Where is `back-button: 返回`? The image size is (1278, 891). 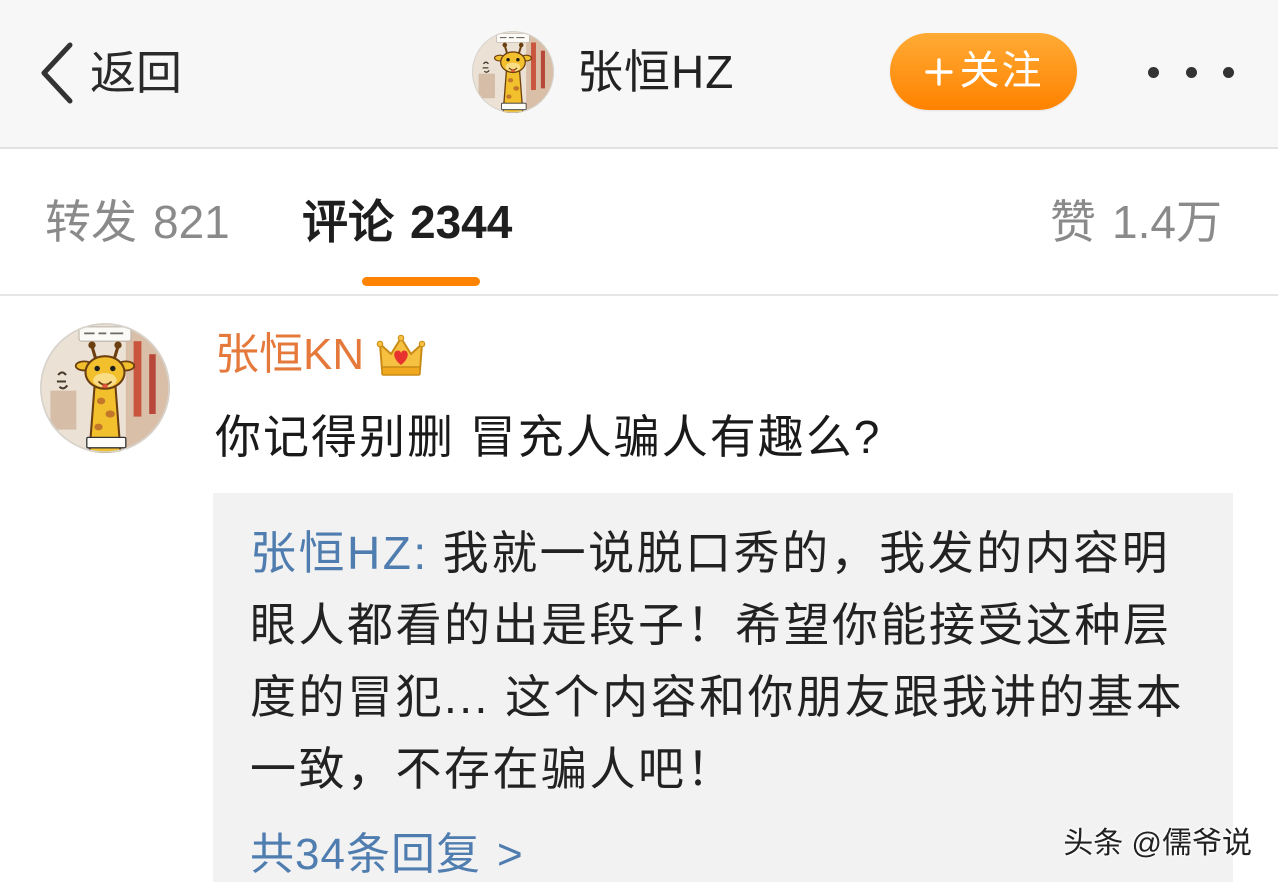 back-button: 返回 is located at coordinates (110, 73).